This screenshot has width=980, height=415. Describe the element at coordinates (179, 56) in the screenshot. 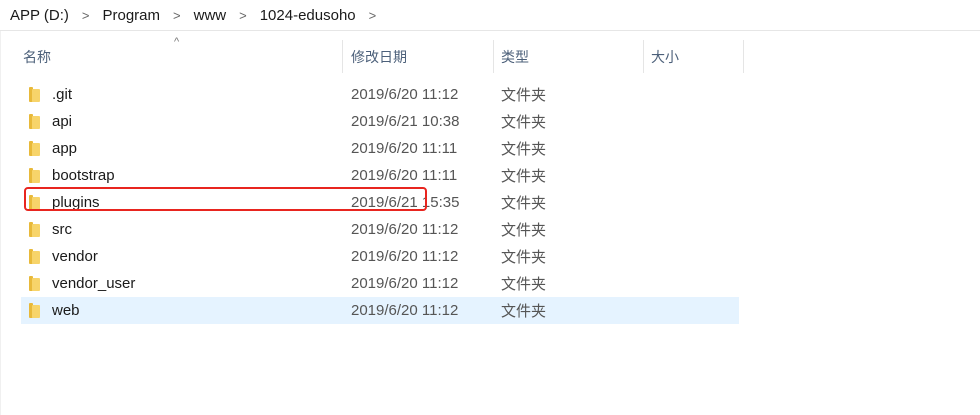

I see `column-header-name: 名称` at that location.